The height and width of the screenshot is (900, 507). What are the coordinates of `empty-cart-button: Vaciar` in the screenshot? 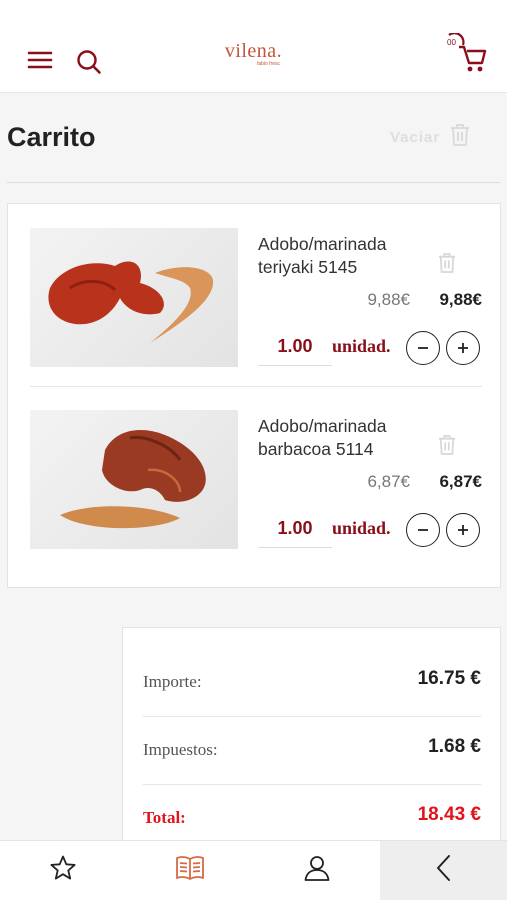 It's located at (430, 137).